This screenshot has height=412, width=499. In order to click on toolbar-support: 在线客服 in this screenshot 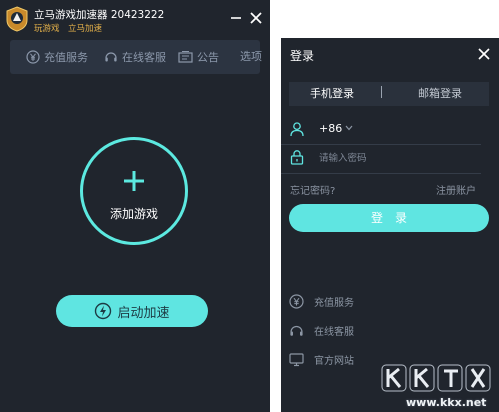, I will do `click(135, 57)`.